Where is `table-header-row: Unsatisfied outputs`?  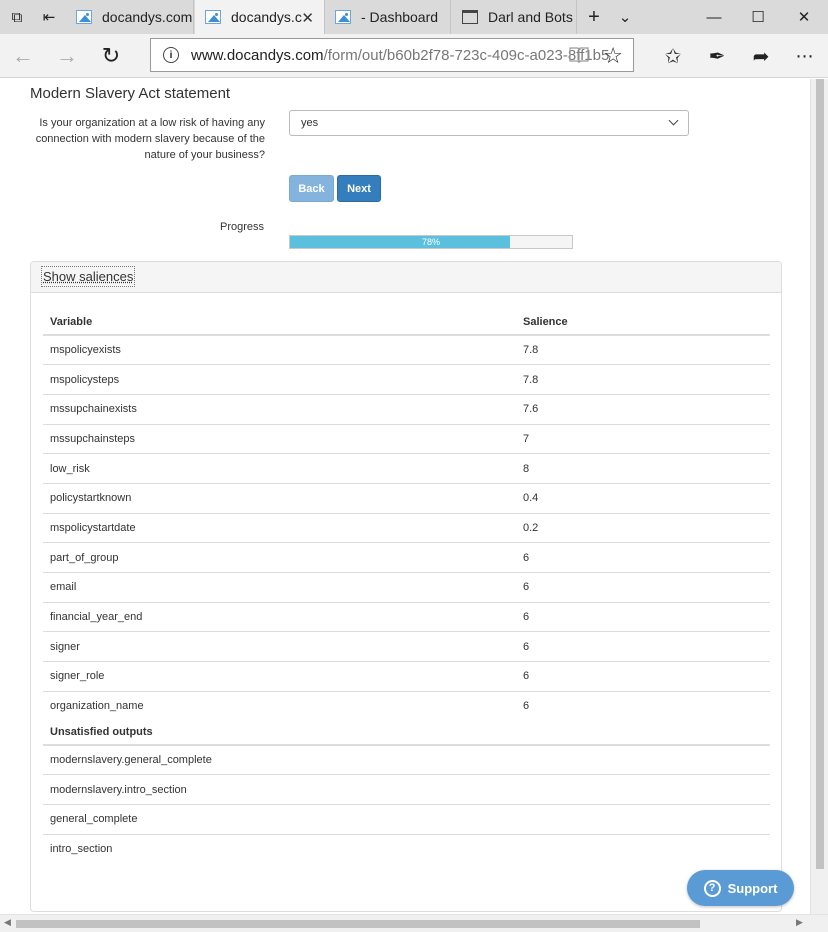 table-header-row: Unsatisfied outputs is located at coordinates (406, 732).